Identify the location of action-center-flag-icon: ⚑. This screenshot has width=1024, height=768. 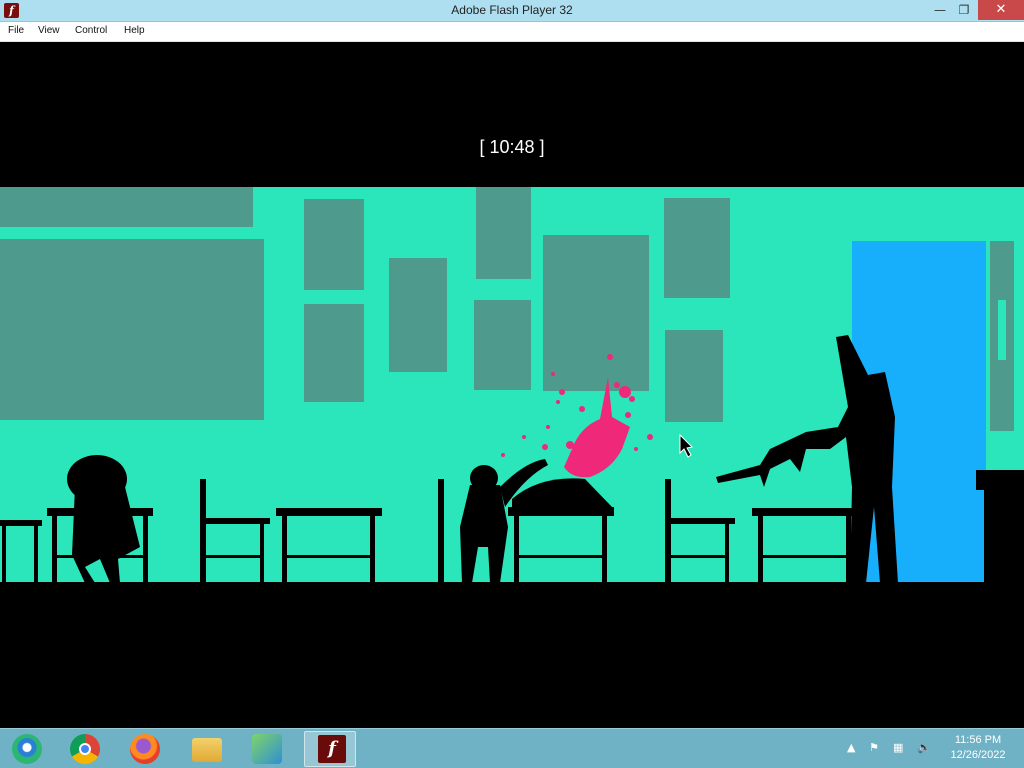
(874, 747).